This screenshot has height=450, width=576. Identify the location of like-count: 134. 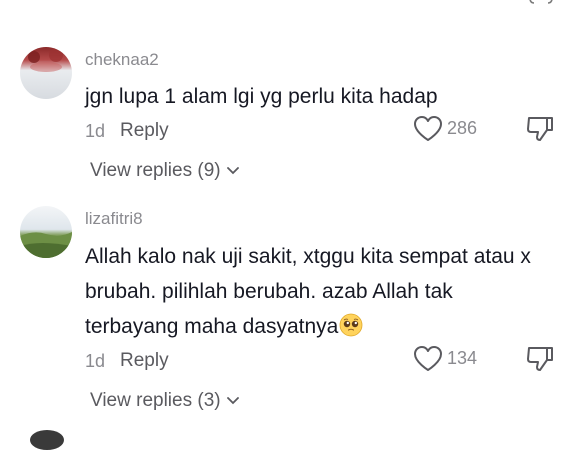
(462, 358).